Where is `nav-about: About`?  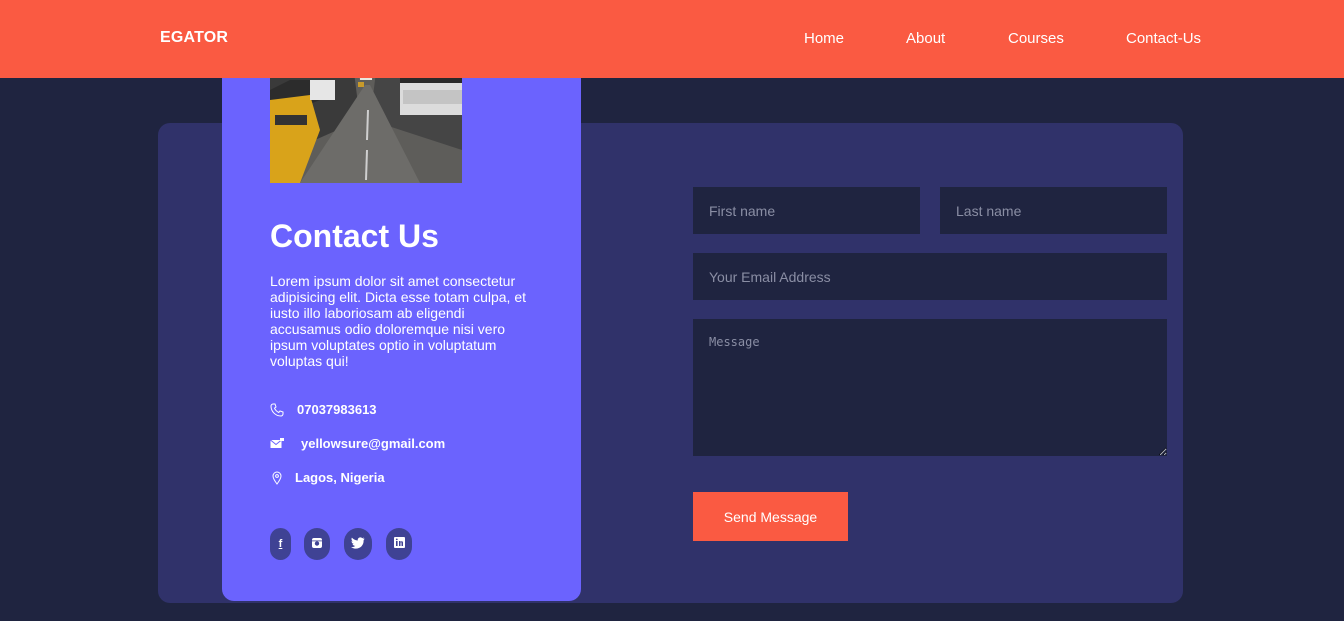 nav-about: About is located at coordinates (925, 38).